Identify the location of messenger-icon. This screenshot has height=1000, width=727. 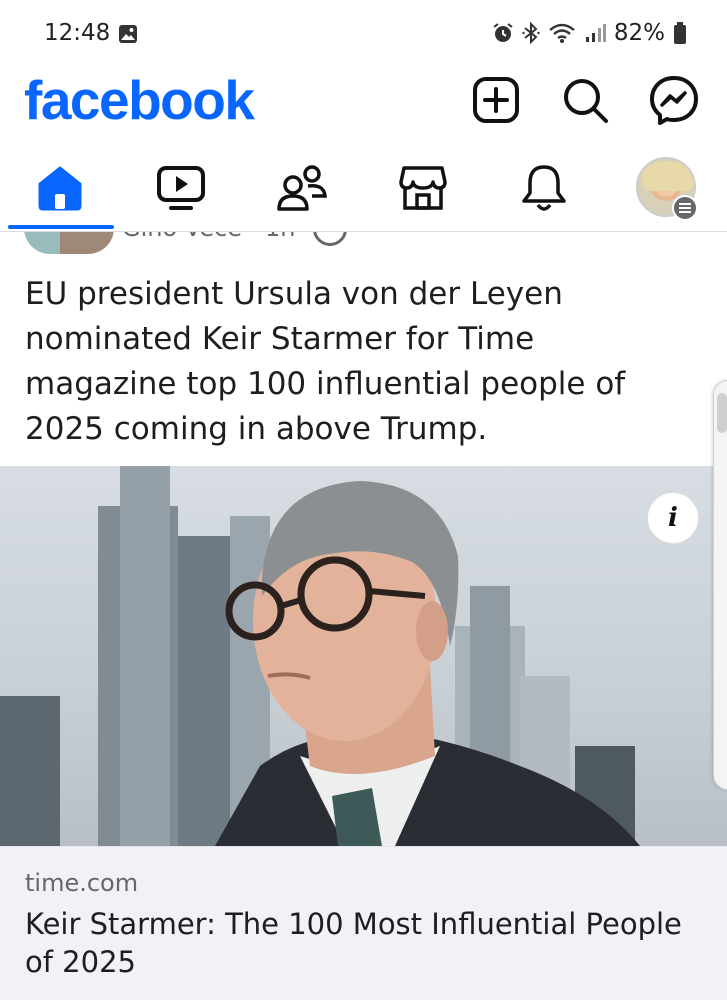
(674, 100).